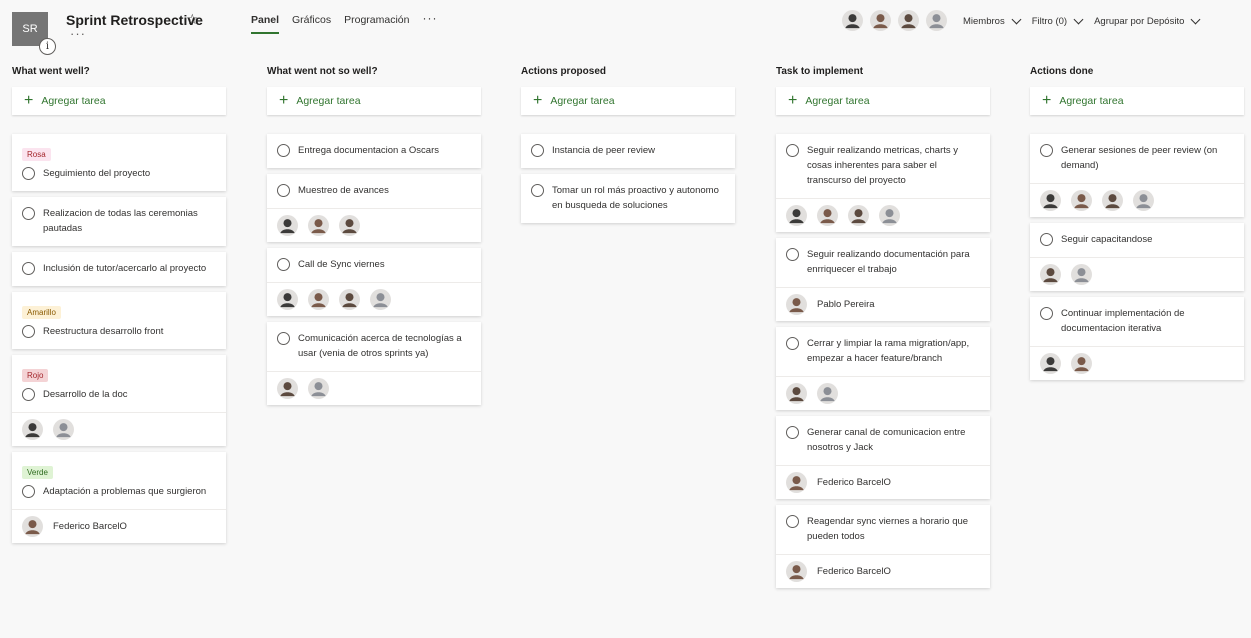 The height and width of the screenshot is (638, 1251). I want to click on member-avatars, so click(898, 21).